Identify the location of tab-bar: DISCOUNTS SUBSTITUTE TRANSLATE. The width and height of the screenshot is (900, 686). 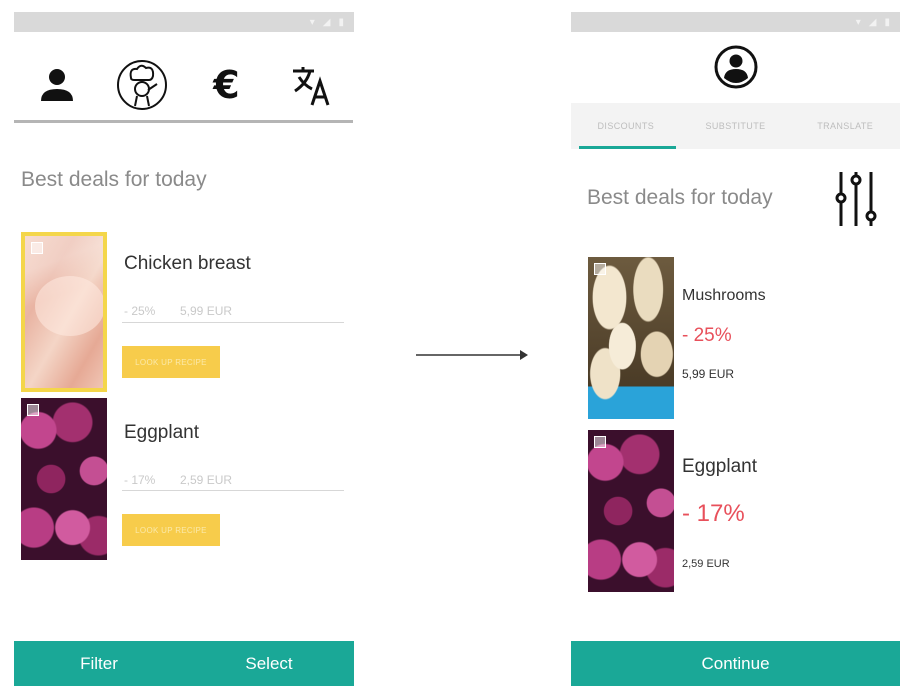
(735, 126).